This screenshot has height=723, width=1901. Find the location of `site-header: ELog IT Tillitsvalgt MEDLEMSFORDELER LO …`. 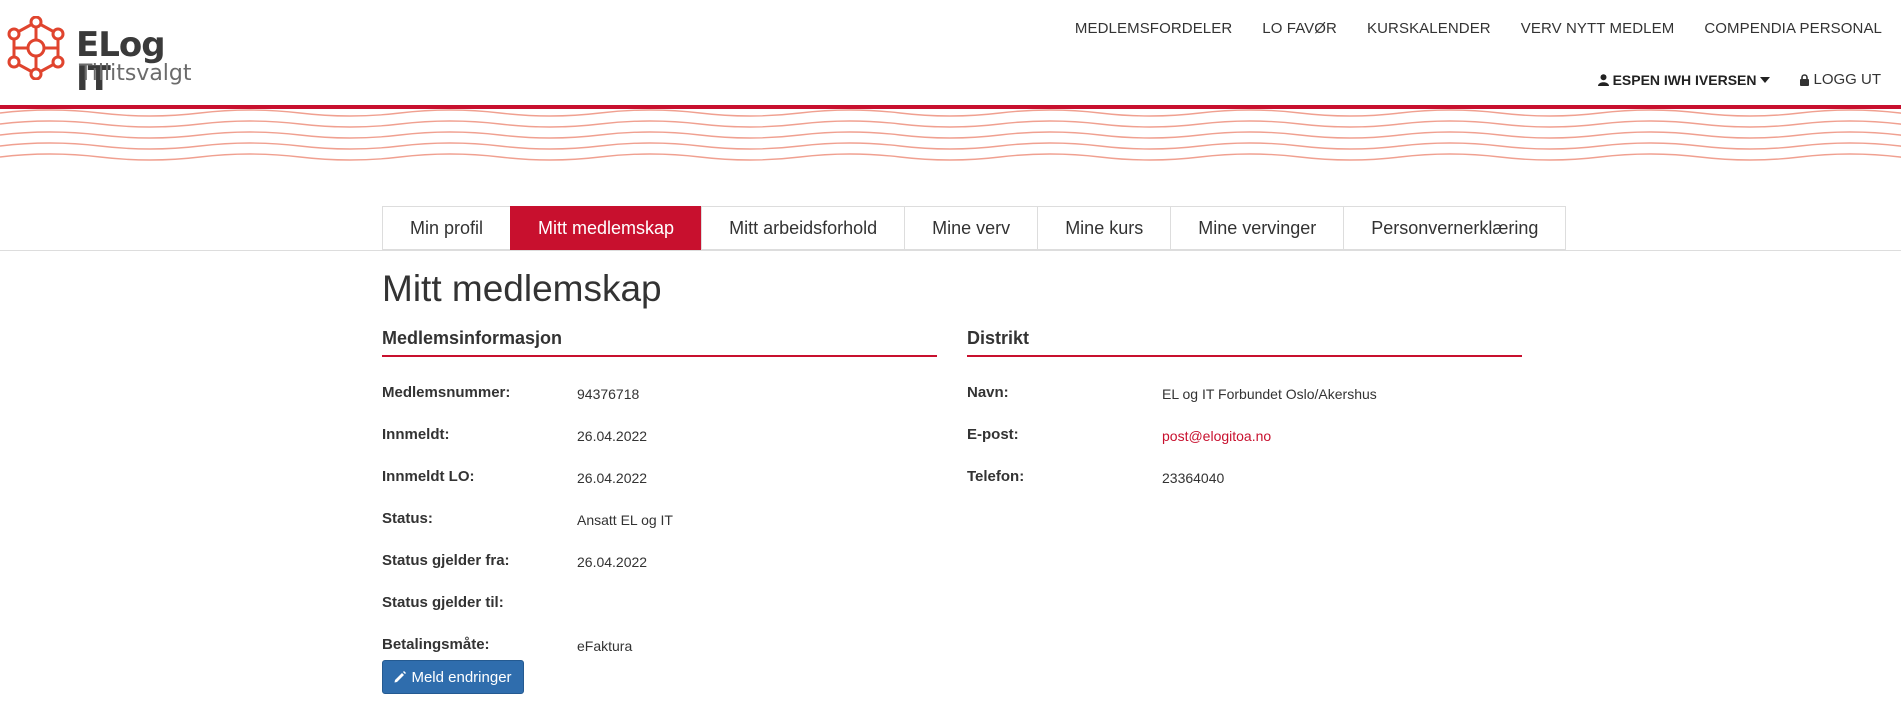

site-header: ELog IT Tillitsvalgt MEDLEMSFORDELER LO … is located at coordinates (950, 52).